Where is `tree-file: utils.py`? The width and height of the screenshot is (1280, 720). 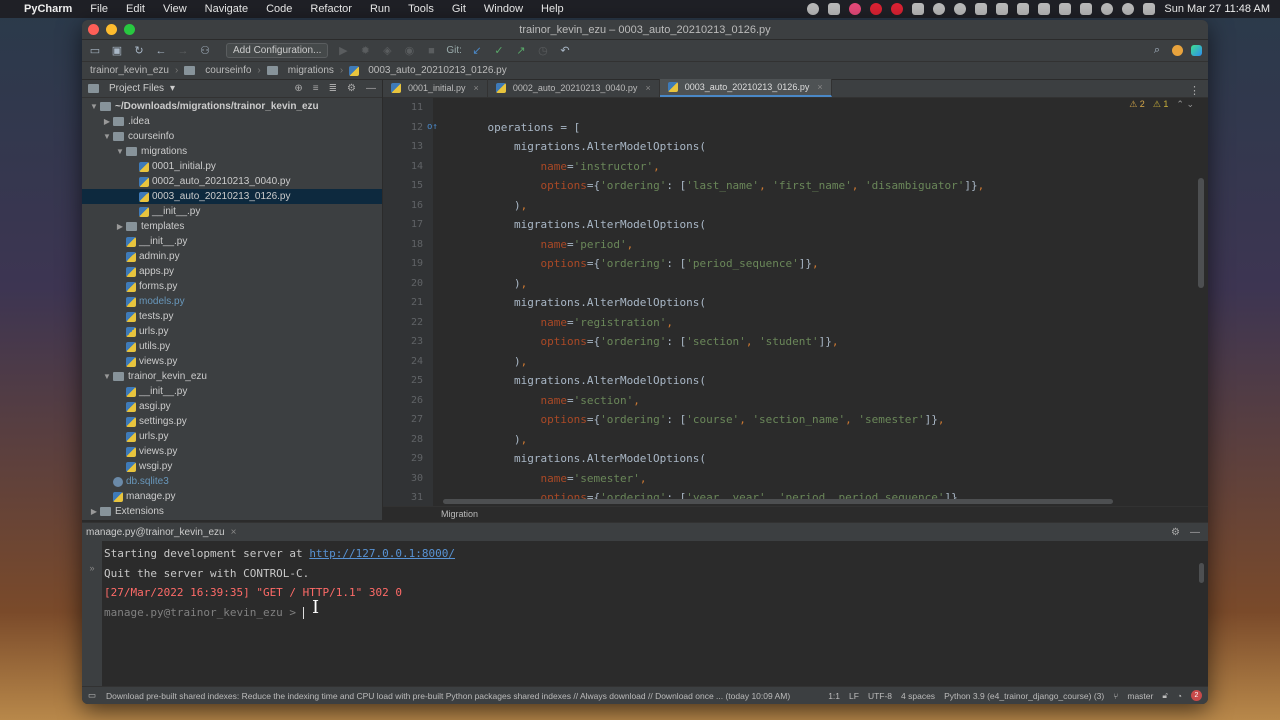 tree-file: utils.py is located at coordinates (232, 346).